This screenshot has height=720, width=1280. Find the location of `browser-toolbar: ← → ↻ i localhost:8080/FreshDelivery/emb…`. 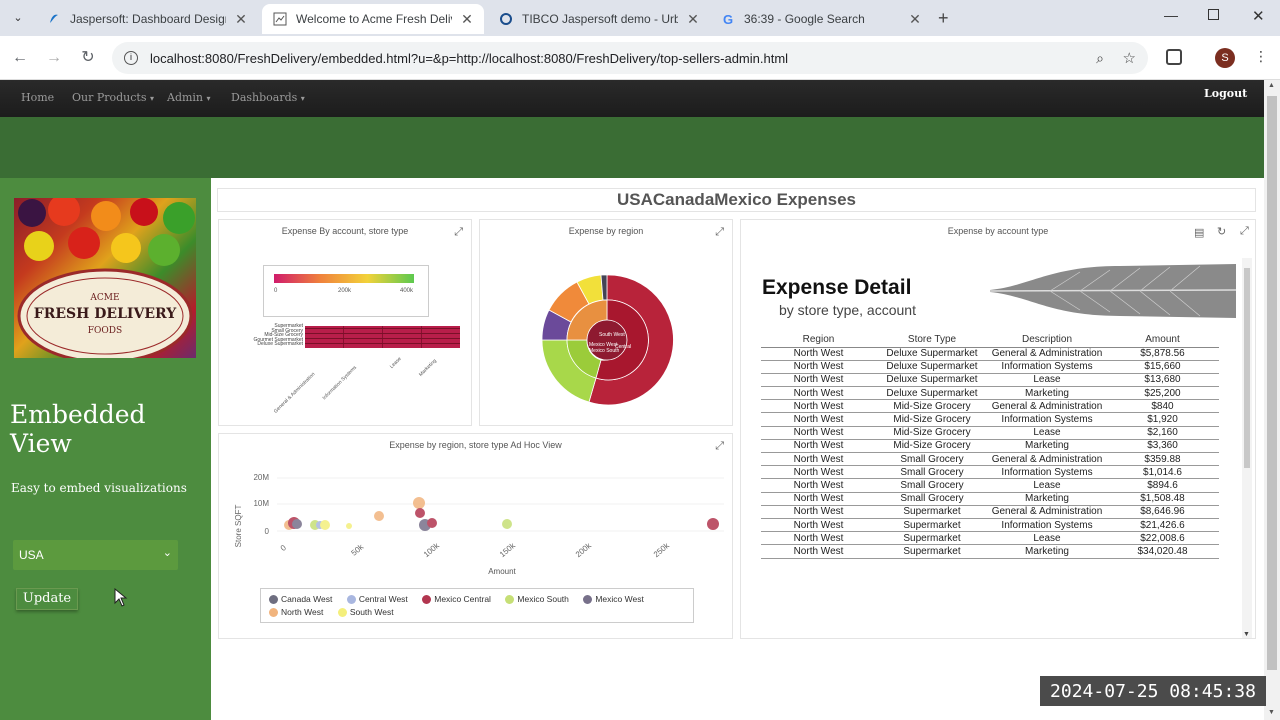

browser-toolbar: ← → ↻ i localhost:8080/FreshDelivery/emb… is located at coordinates (640, 58).